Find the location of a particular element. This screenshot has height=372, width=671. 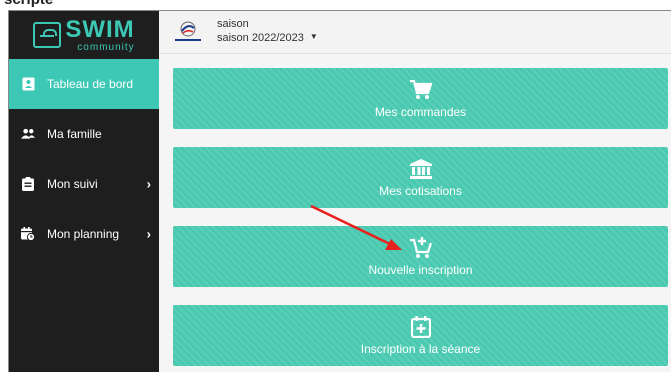

season-label: saison is located at coordinates (233, 24).